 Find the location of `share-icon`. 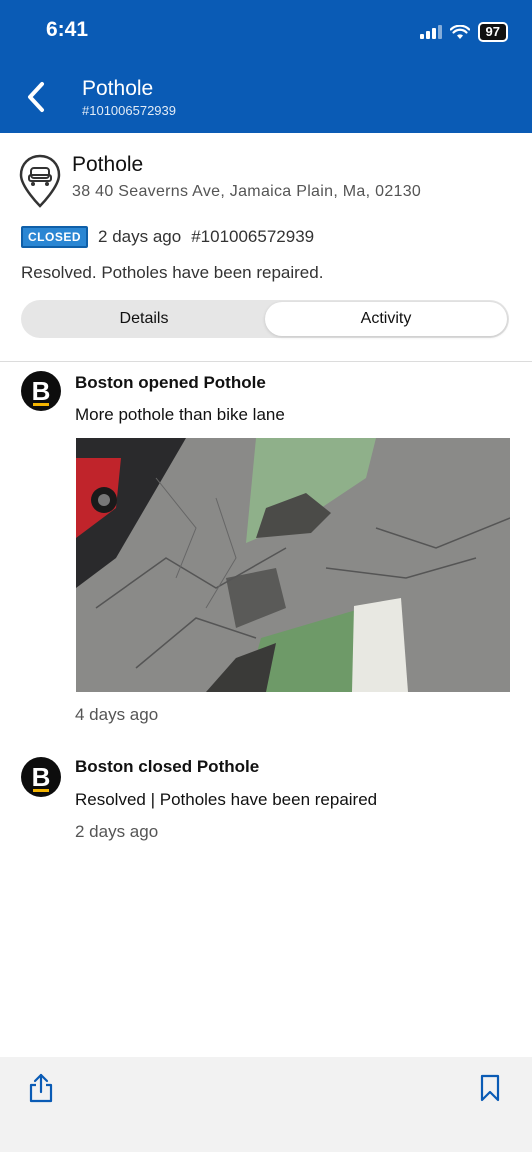

share-icon is located at coordinates (41, 1088).